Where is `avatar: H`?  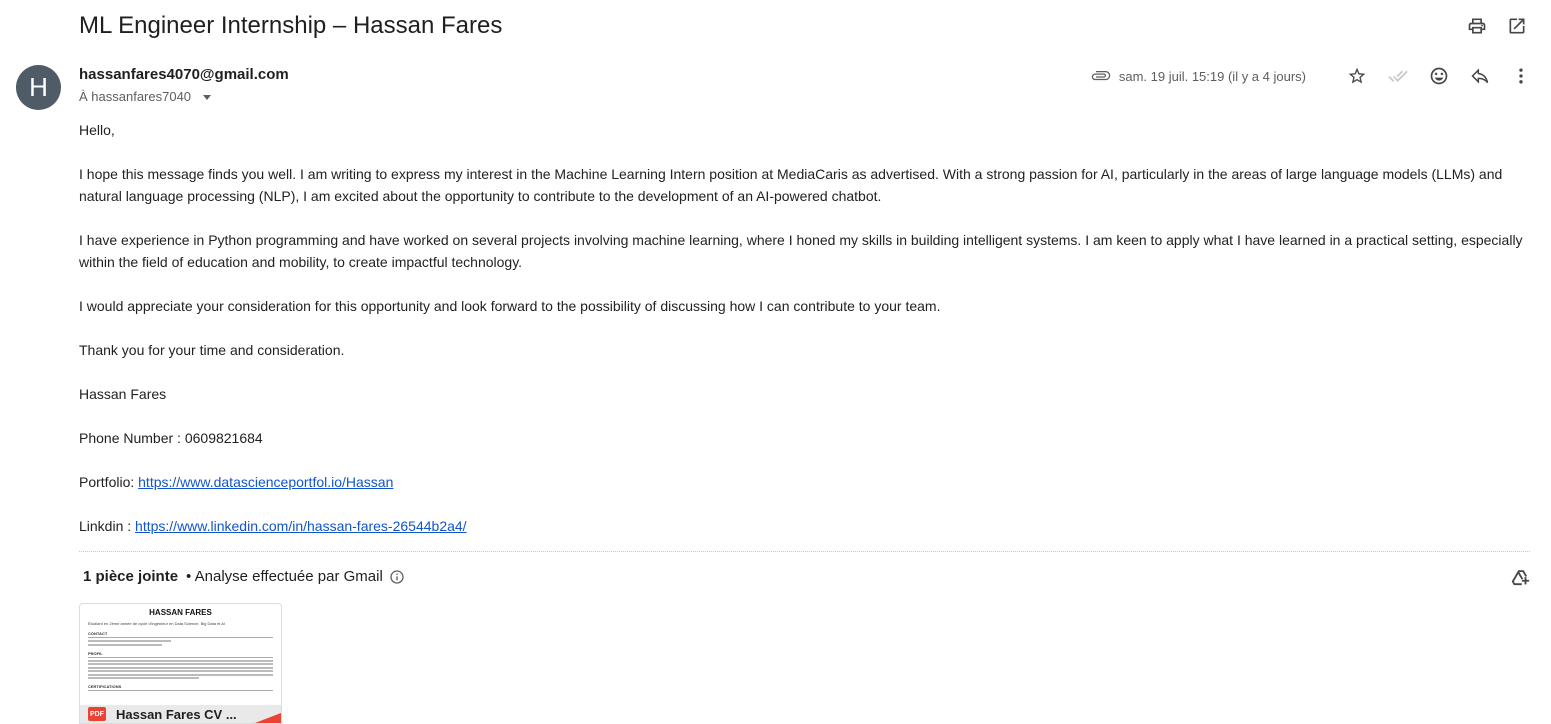
avatar: H is located at coordinates (38, 87).